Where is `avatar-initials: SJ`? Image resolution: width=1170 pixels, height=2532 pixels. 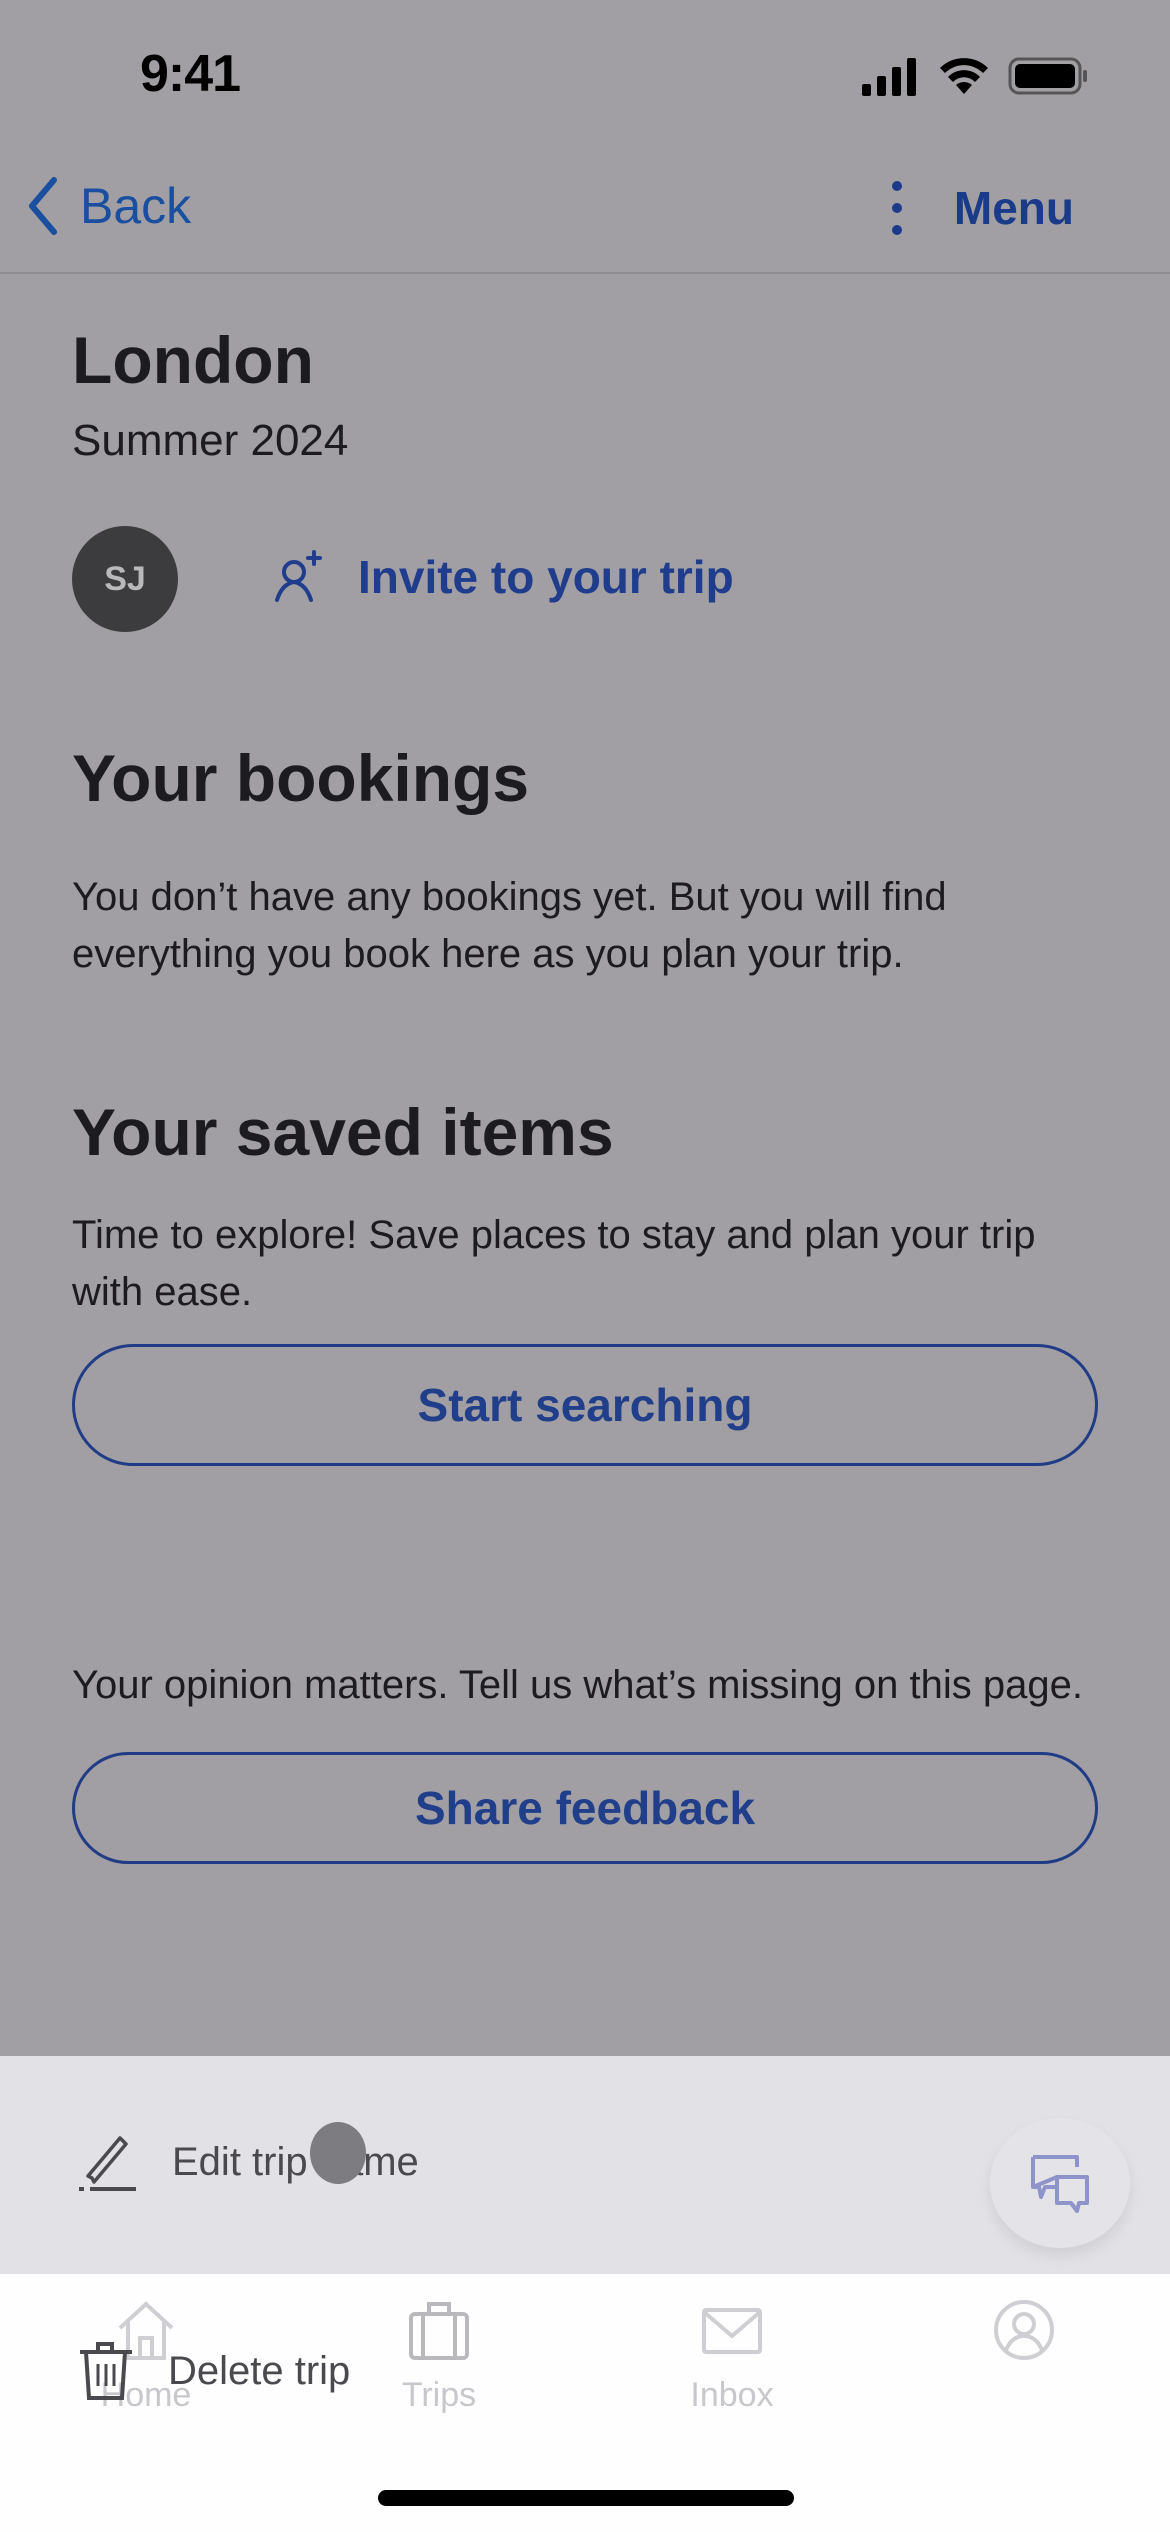 avatar-initials: SJ is located at coordinates (125, 578).